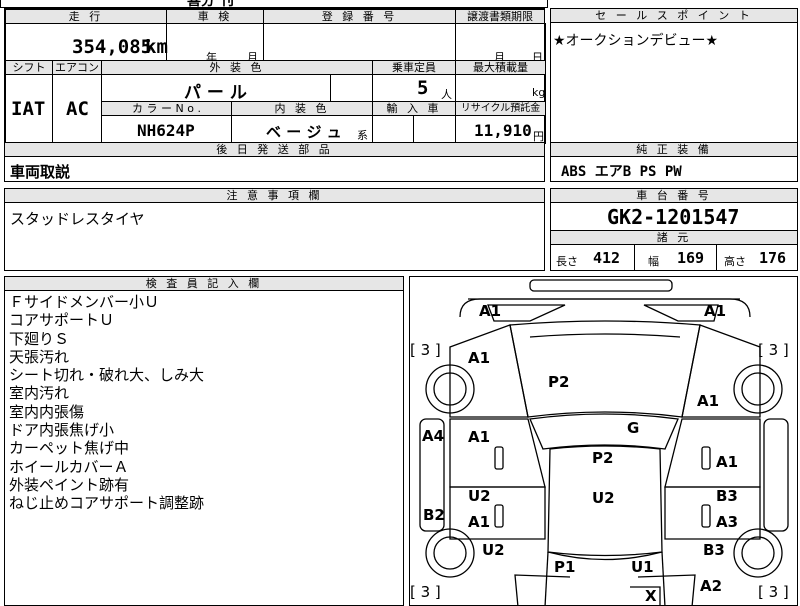  What do you see at coordinates (636, 41) in the screenshot?
I see `sales-point-value: ★オークションデビュー★` at bounding box center [636, 41].